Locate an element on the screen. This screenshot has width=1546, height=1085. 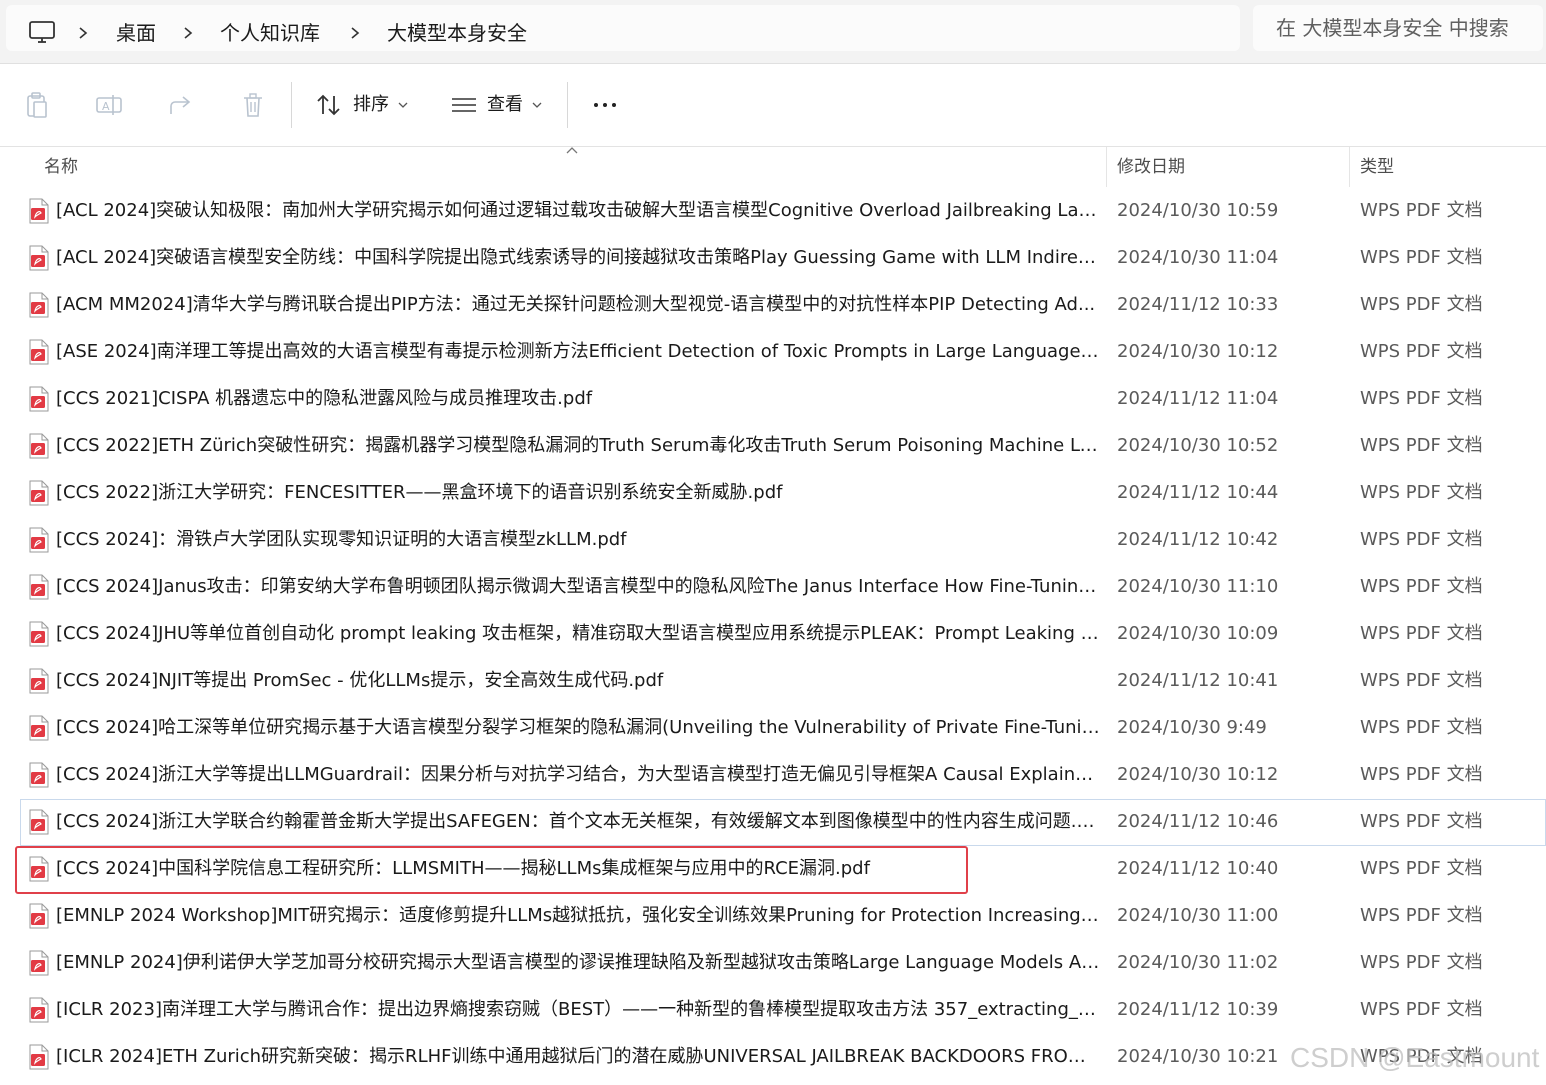
search-box: 在 大模型本身安全 中搜索 is located at coordinates (1398, 28).